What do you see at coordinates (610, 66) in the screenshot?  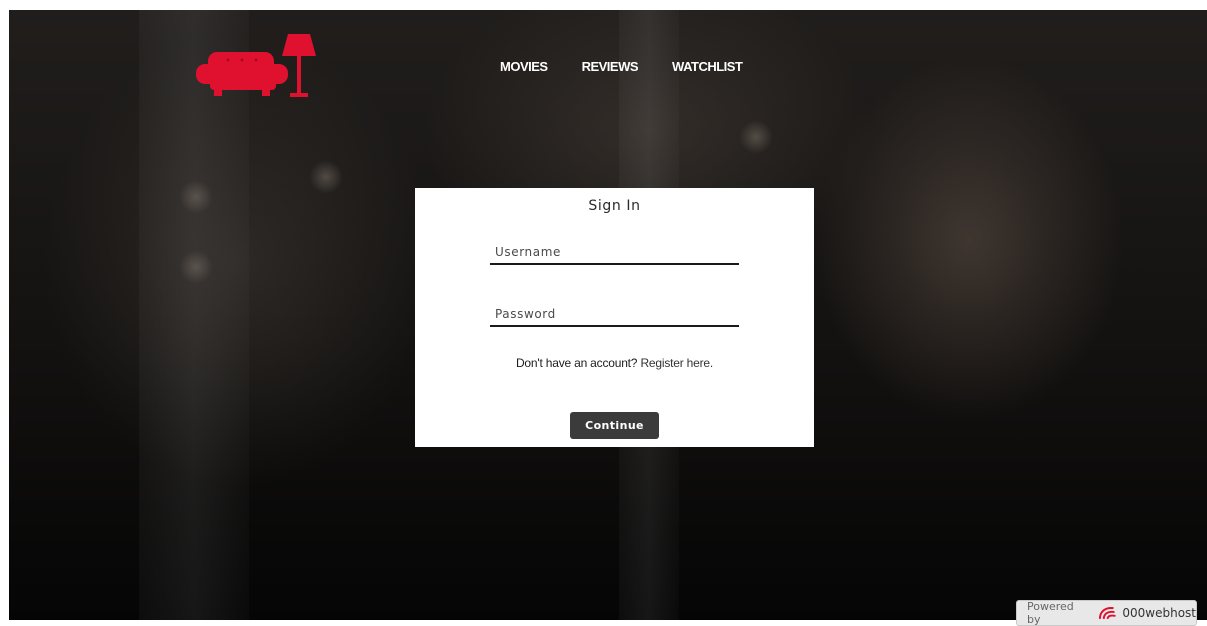 I see `nav-reviews: REVIEWS` at bounding box center [610, 66].